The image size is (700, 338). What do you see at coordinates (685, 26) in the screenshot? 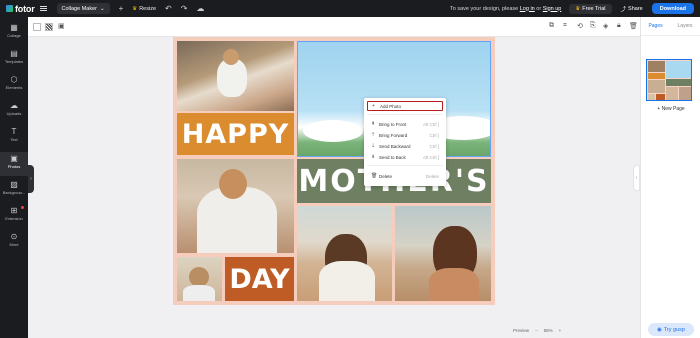
I see `tab-layers: Layers` at bounding box center [685, 26].